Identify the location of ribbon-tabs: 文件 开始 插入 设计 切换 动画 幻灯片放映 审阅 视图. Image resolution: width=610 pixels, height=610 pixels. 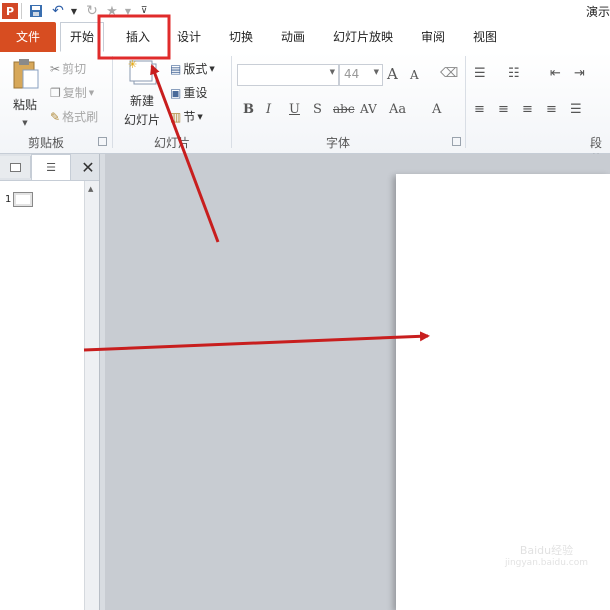
(305, 37).